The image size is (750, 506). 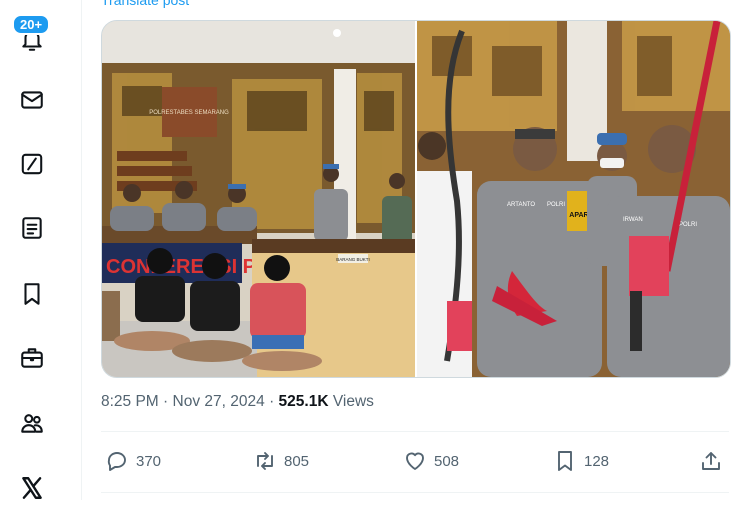 What do you see at coordinates (633, 220) in the screenshot?
I see `officer2-name: IRWAN` at bounding box center [633, 220].